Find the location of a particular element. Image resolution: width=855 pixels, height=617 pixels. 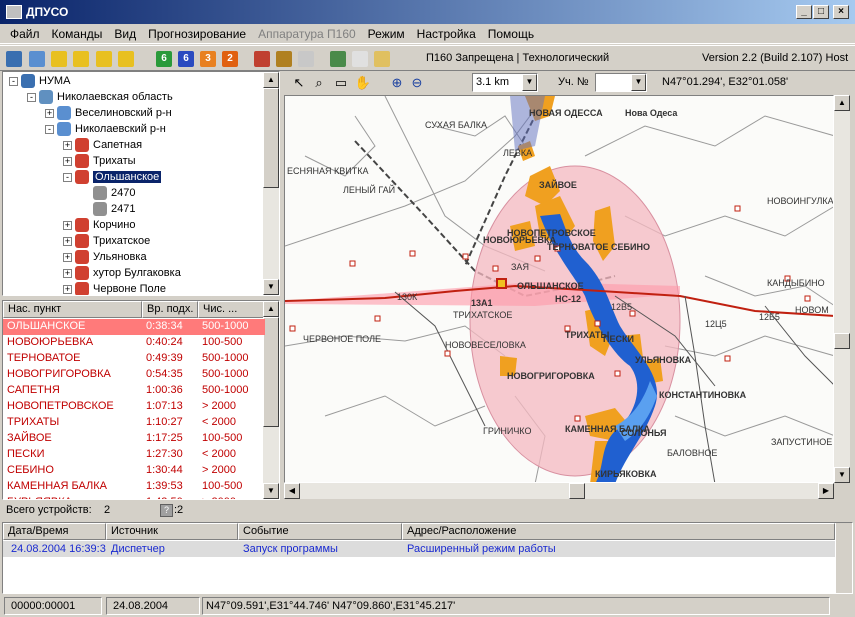

tree-node: 2471 is located at coordinates (108, 209).